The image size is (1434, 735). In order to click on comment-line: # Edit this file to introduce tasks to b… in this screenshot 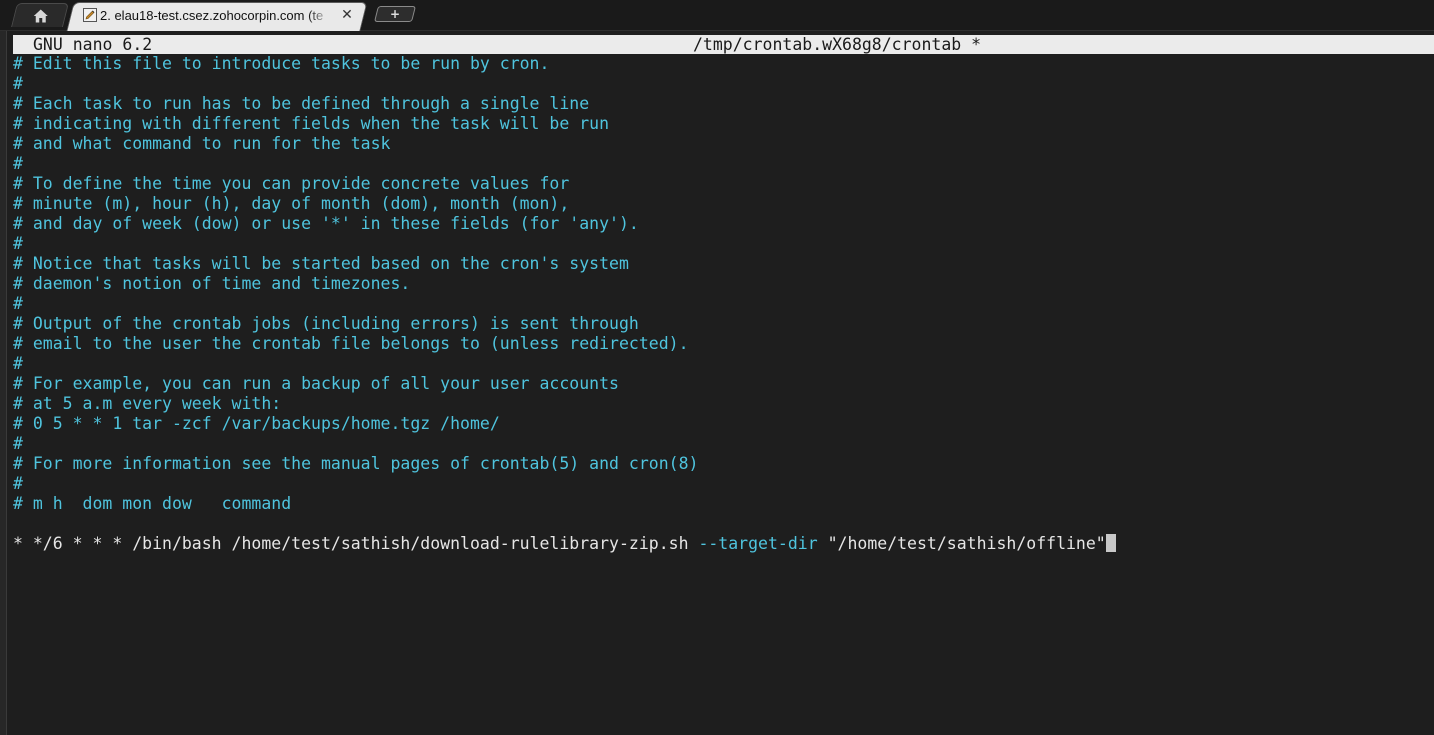, I will do `click(281, 63)`.